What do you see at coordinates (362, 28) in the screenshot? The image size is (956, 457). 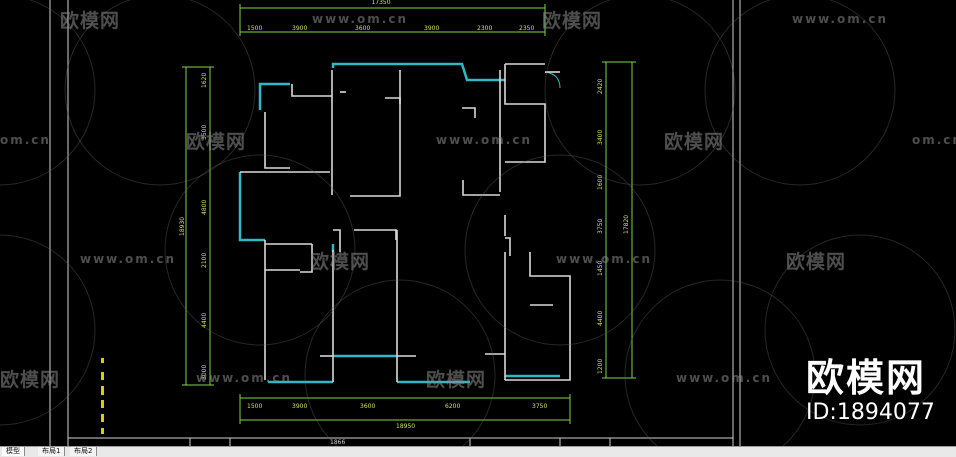 I see `top-dim: 3600` at bounding box center [362, 28].